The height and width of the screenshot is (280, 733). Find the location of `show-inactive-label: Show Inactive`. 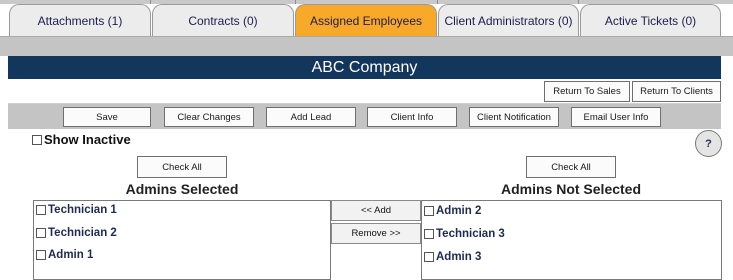

show-inactive-label: Show Inactive is located at coordinates (87, 139).